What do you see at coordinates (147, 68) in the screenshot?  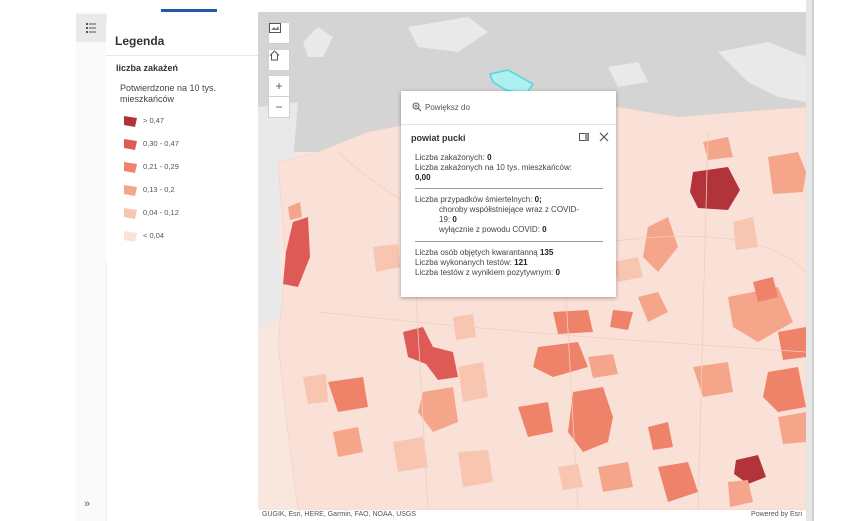 I see `layer-name: liczba zakażeń` at bounding box center [147, 68].